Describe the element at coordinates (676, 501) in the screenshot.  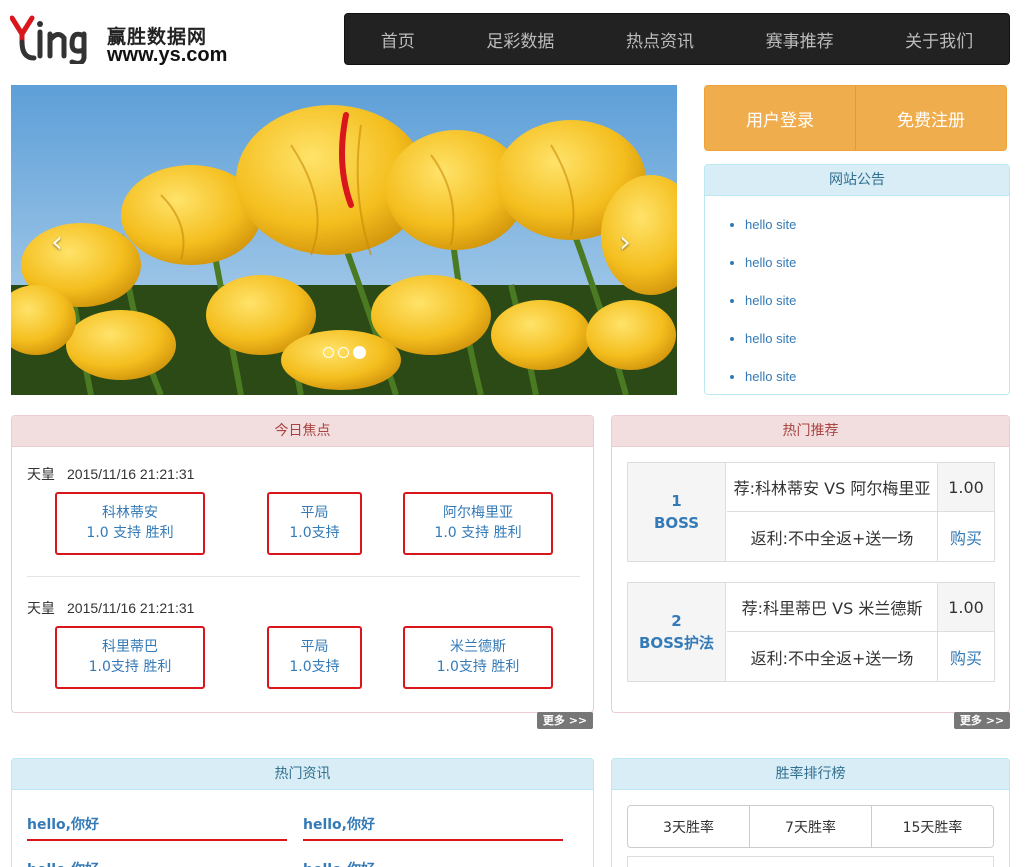
I see `rank-number: 1` at that location.